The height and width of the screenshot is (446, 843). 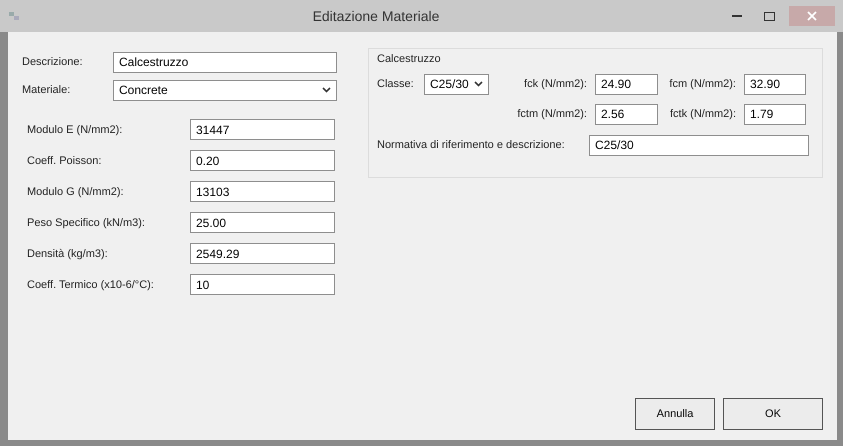 What do you see at coordinates (47, 90) in the screenshot?
I see `field-label: Materiale:` at bounding box center [47, 90].